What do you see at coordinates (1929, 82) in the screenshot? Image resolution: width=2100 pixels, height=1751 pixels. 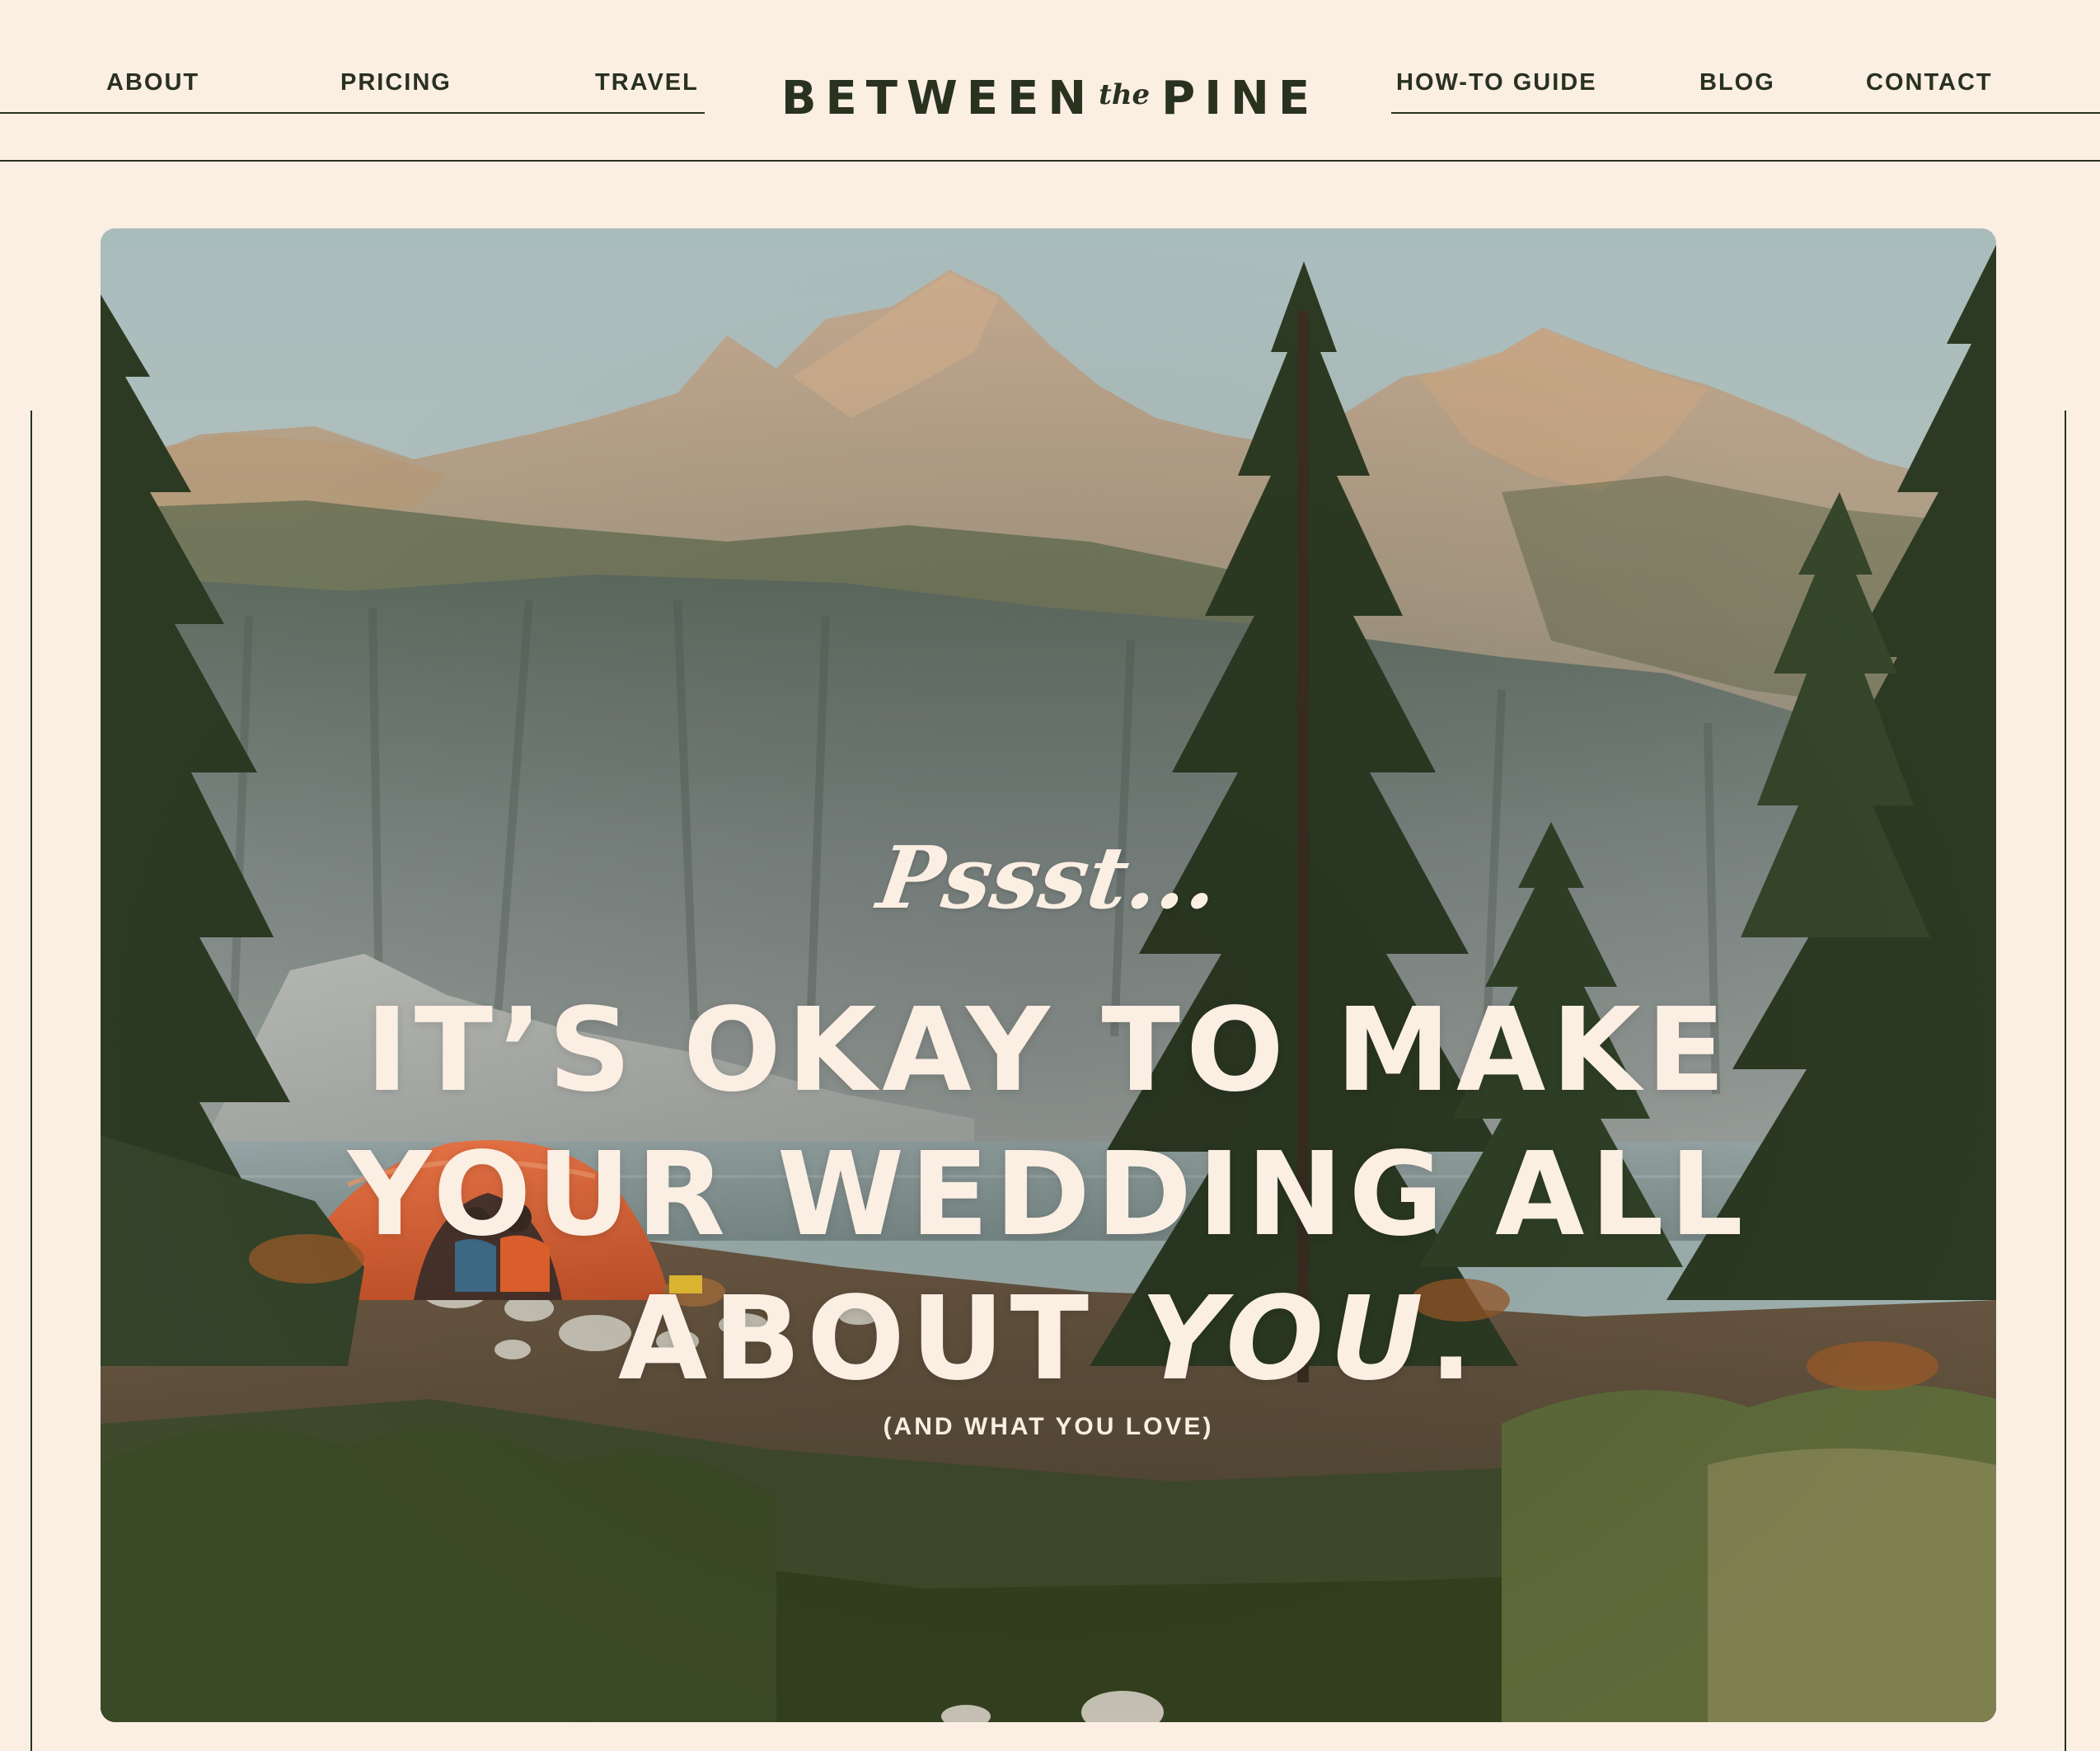 I see `nav-contact: CONTACT` at bounding box center [1929, 82].